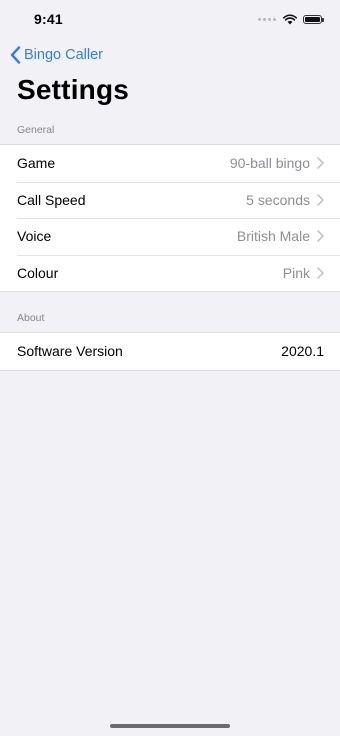  What do you see at coordinates (31, 318) in the screenshot?
I see `section-header-about: About` at bounding box center [31, 318].